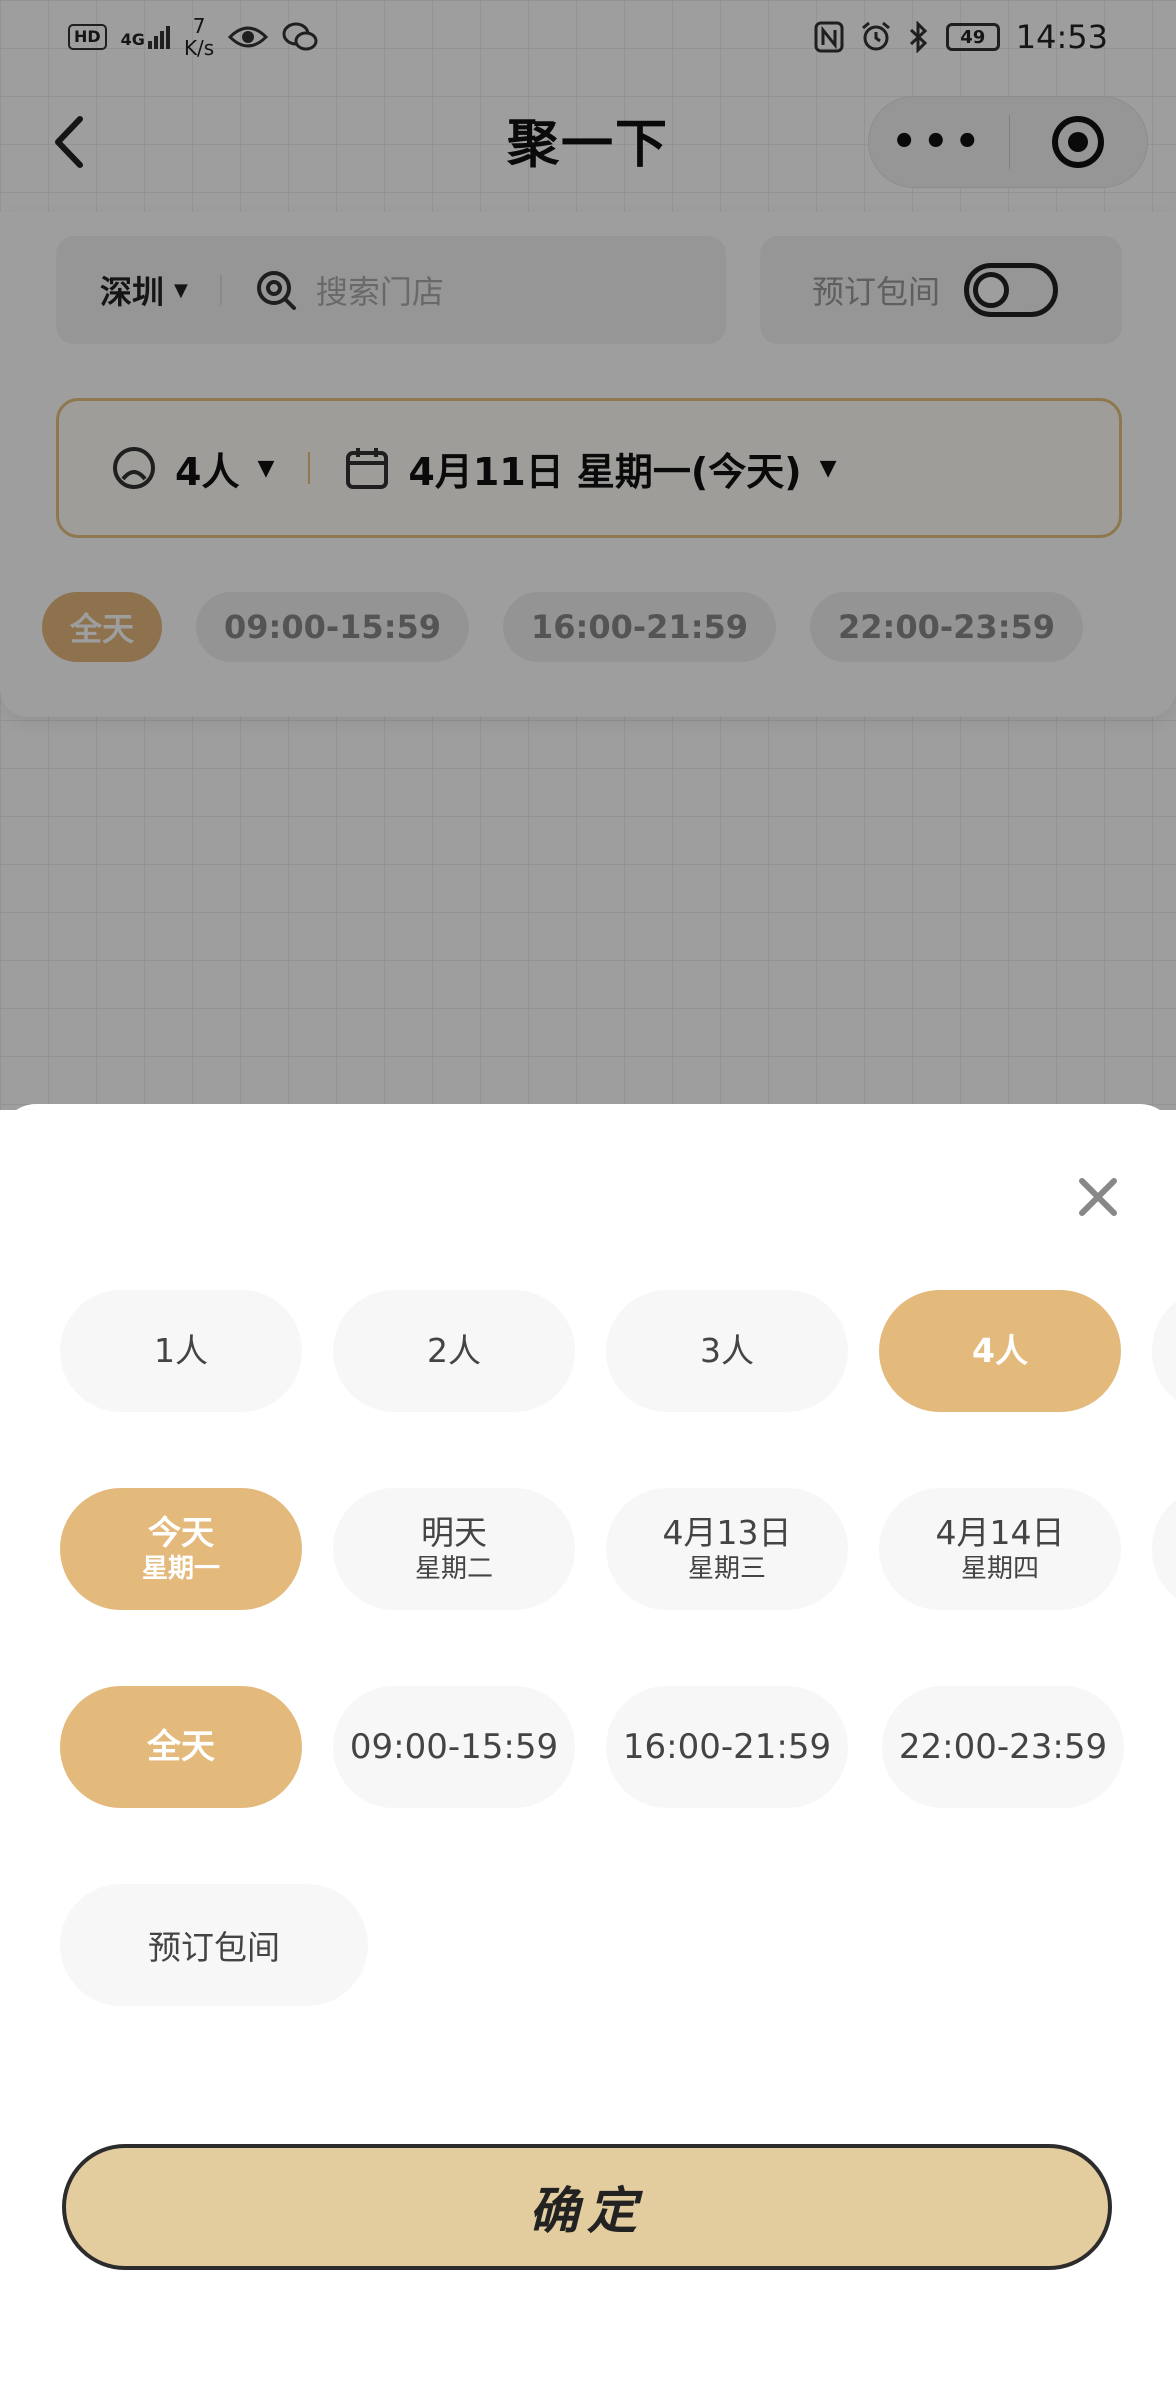  Describe the element at coordinates (587, 2207) in the screenshot. I see `confirm-button: 确定` at that location.